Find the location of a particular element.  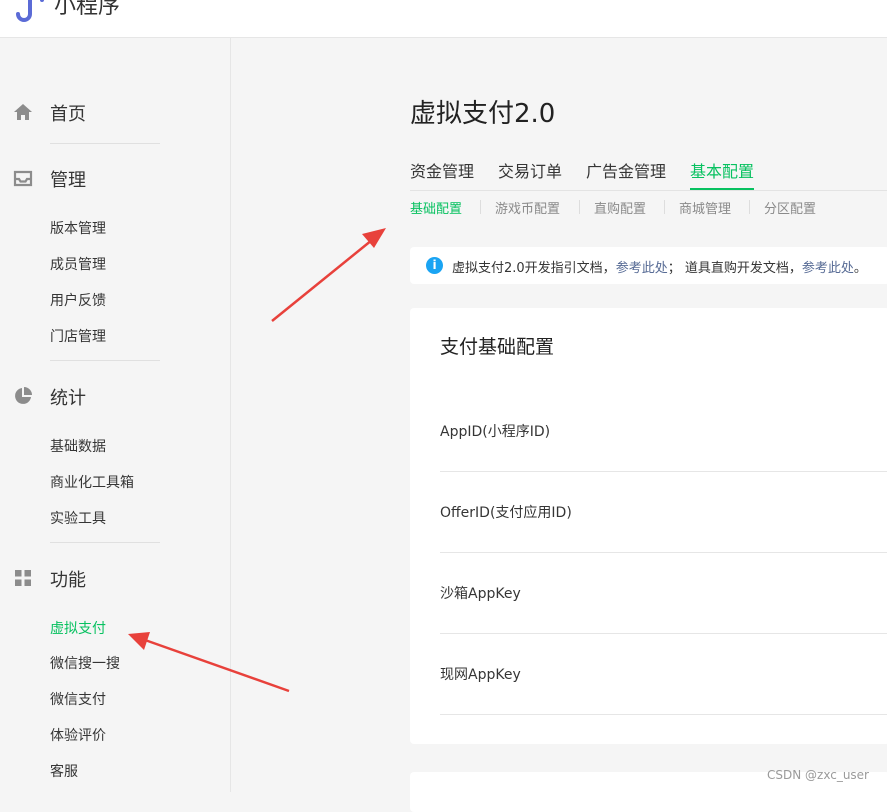

tab-fund-management: 资金管理 is located at coordinates (442, 170).